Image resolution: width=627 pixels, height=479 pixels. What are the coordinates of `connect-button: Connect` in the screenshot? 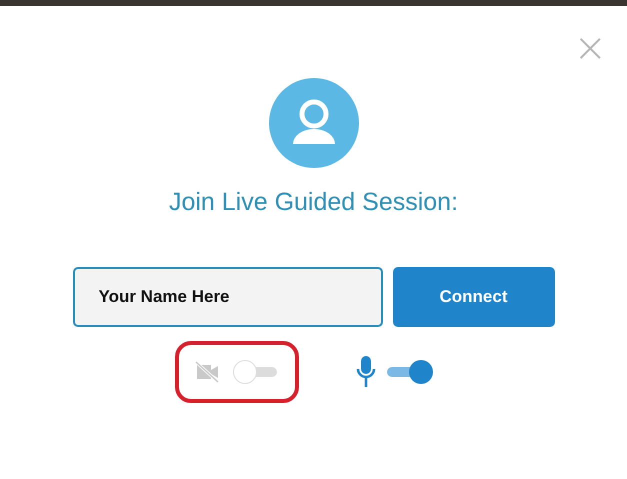 It's located at (473, 297).